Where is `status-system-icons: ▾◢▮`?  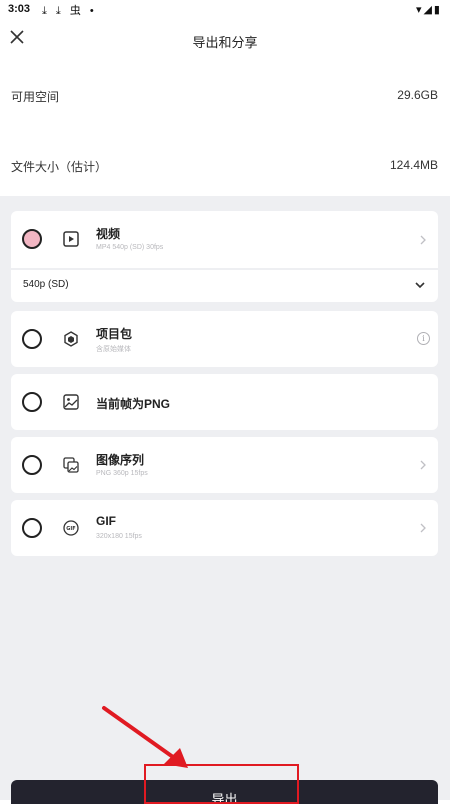
status-system-icons: ▾◢▮ is located at coordinates (428, 10).